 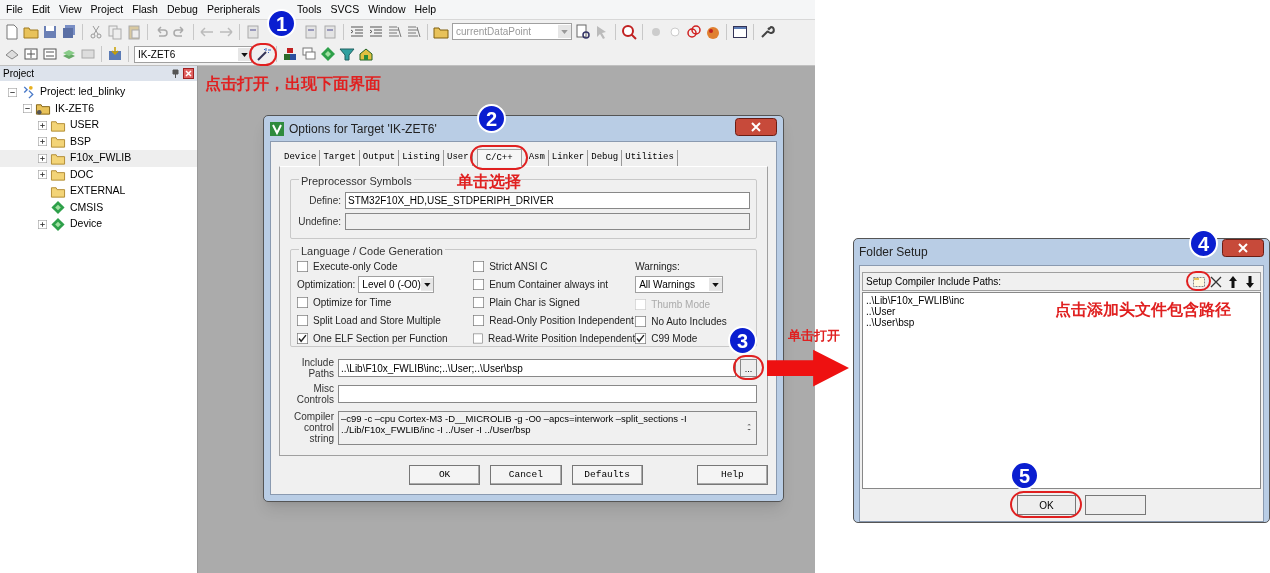 I want to click on input-field: ..\Lib\F10x_FWLIB\inc;..\User;..\User\bsp, so click(x=537, y=368).